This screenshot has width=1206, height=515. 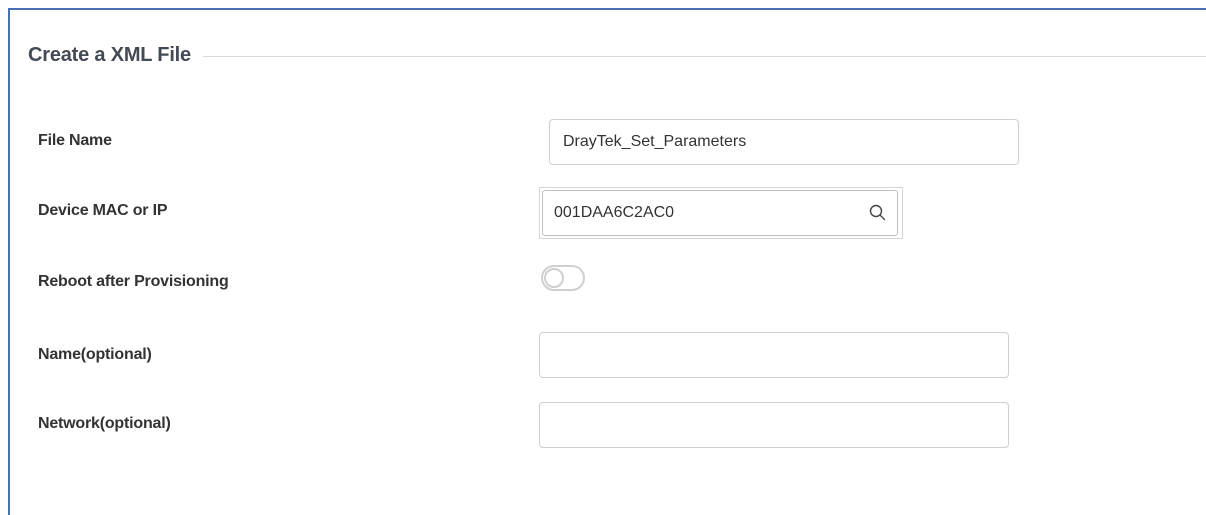 What do you see at coordinates (704, 56) in the screenshot?
I see `section-divider` at bounding box center [704, 56].